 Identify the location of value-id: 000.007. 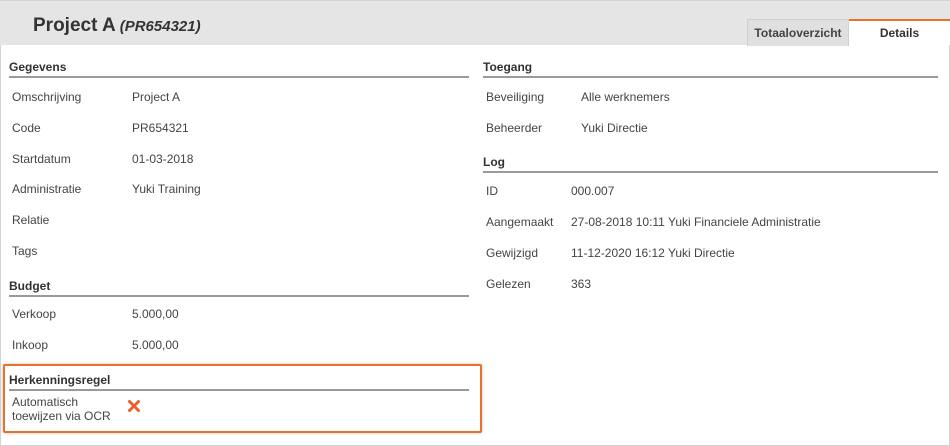
(593, 191).